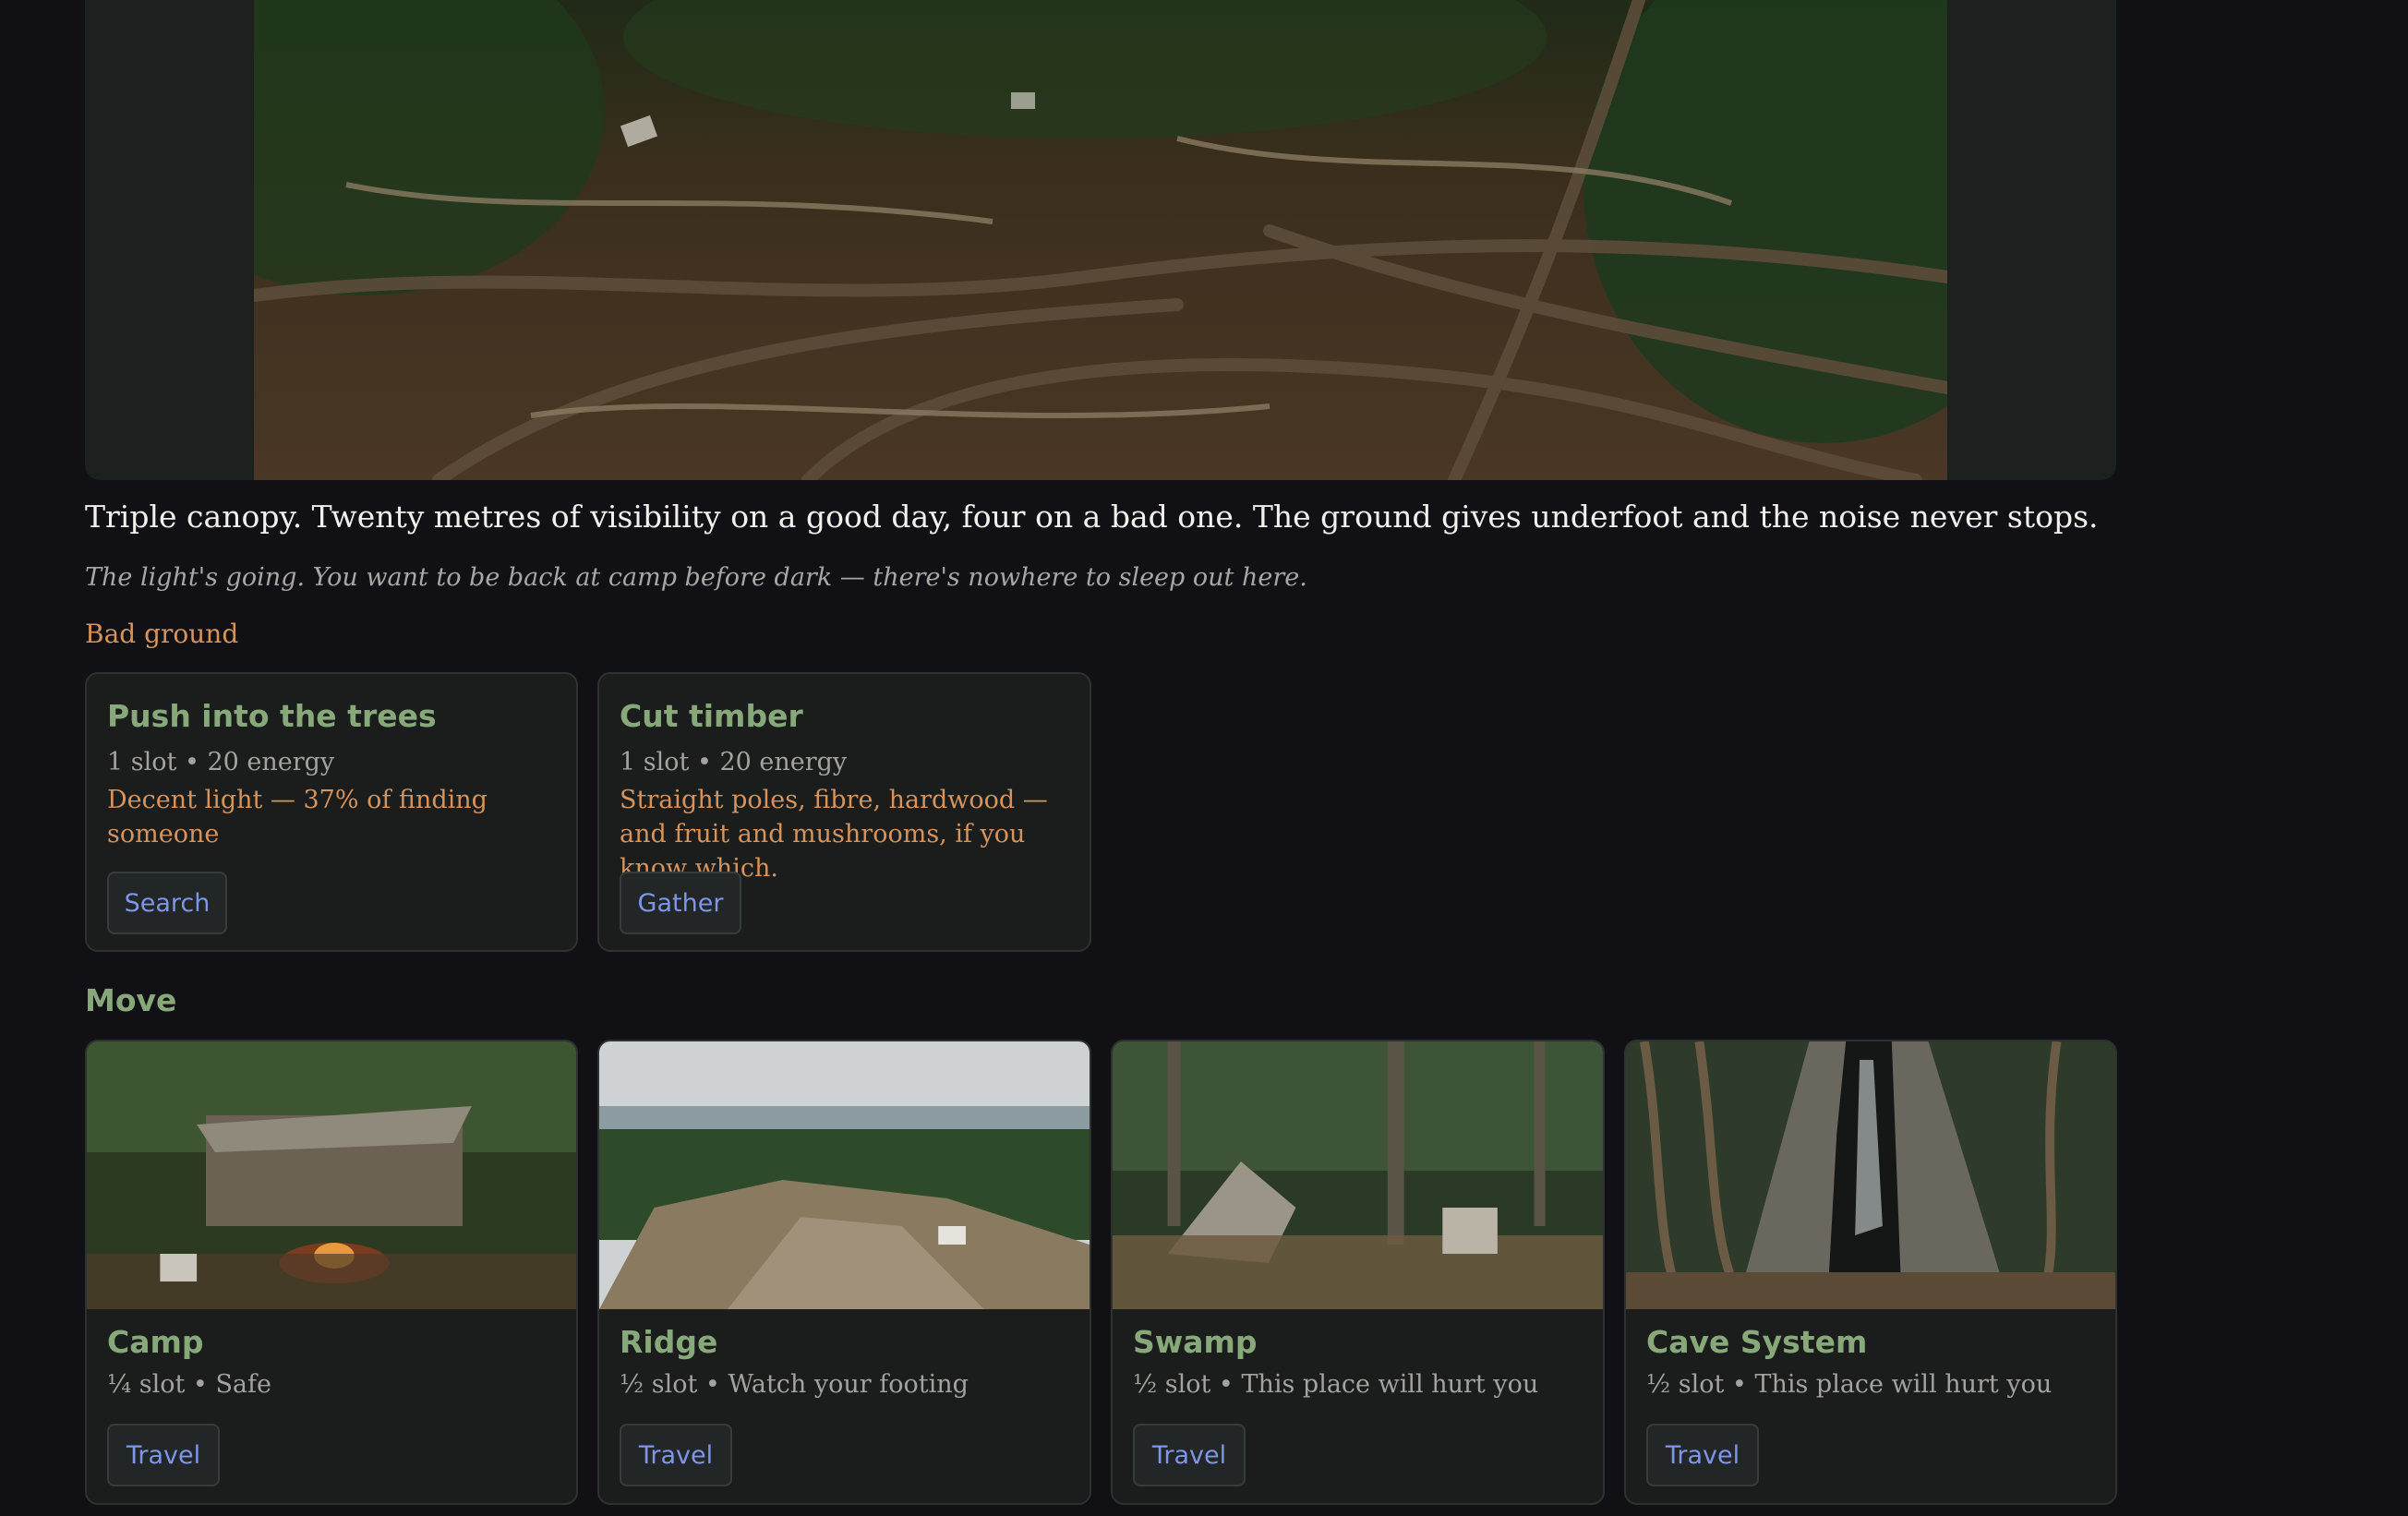 The width and height of the screenshot is (2408, 1516). What do you see at coordinates (1870, 1175) in the screenshot?
I see `cave-system-image` at bounding box center [1870, 1175].